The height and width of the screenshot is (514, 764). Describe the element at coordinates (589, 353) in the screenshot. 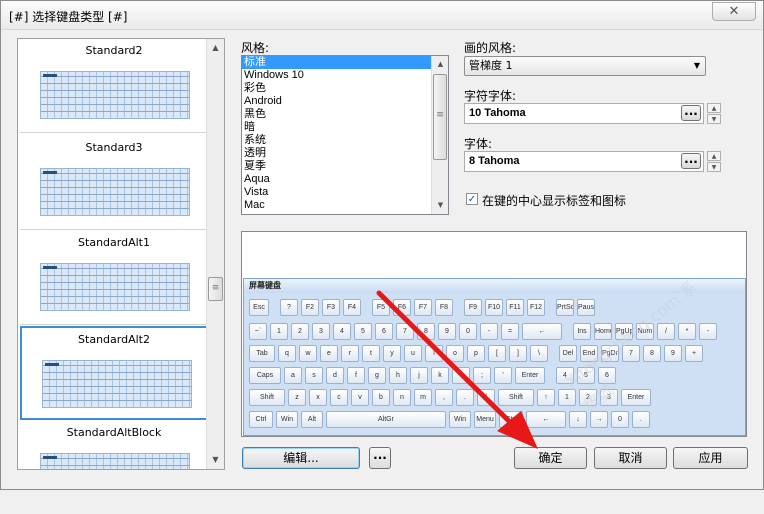

I see `preview-key: End` at that location.